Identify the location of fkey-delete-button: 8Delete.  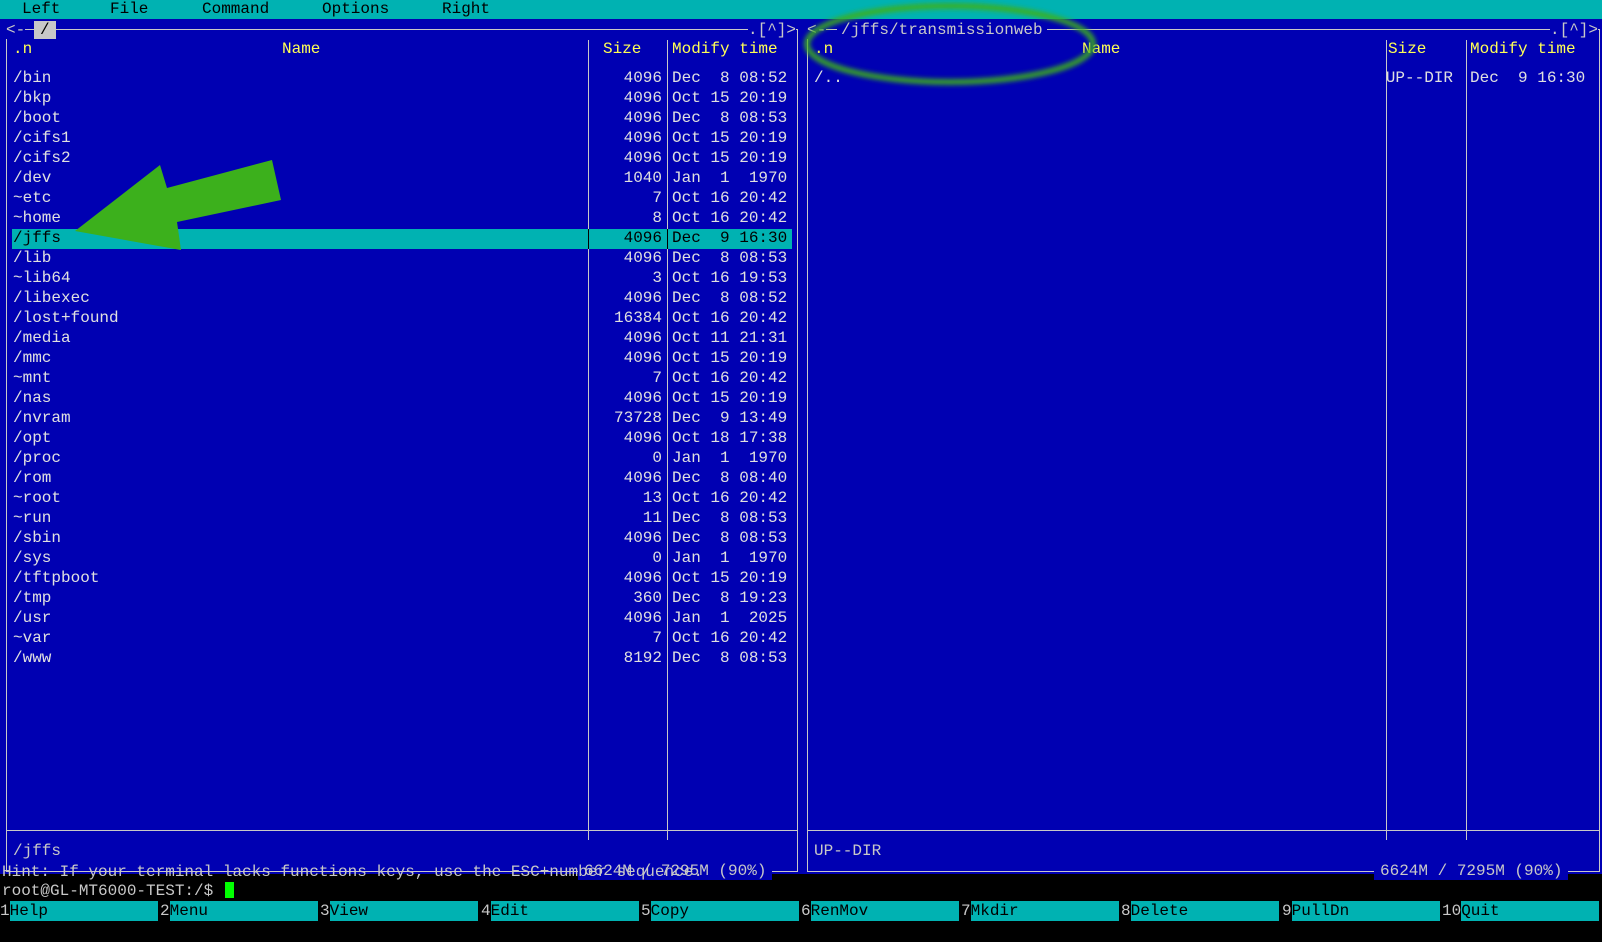
(1201, 911).